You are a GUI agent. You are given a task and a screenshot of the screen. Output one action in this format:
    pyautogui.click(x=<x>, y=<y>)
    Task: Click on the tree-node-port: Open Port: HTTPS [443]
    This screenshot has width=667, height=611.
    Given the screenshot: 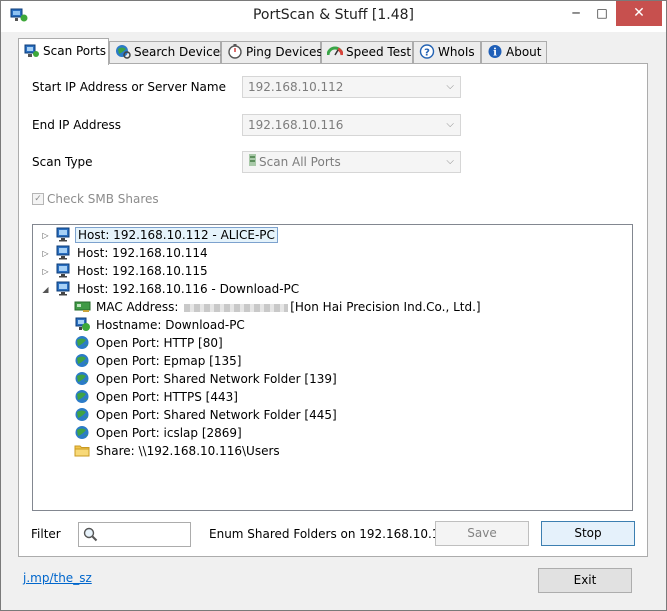 What is the action you would take?
    pyautogui.click(x=157, y=398)
    